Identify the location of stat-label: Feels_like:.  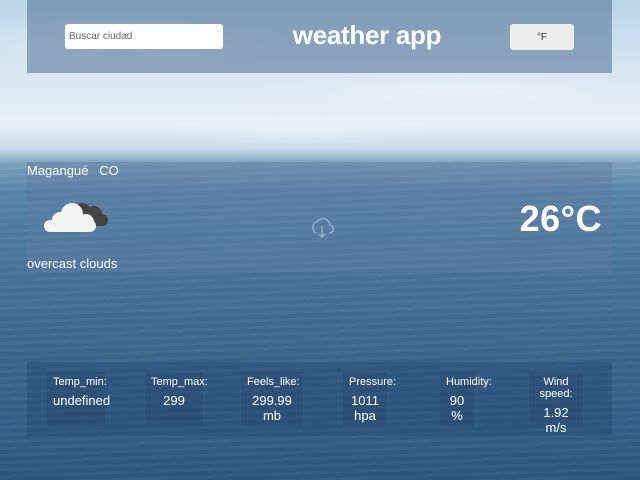
(273, 382).